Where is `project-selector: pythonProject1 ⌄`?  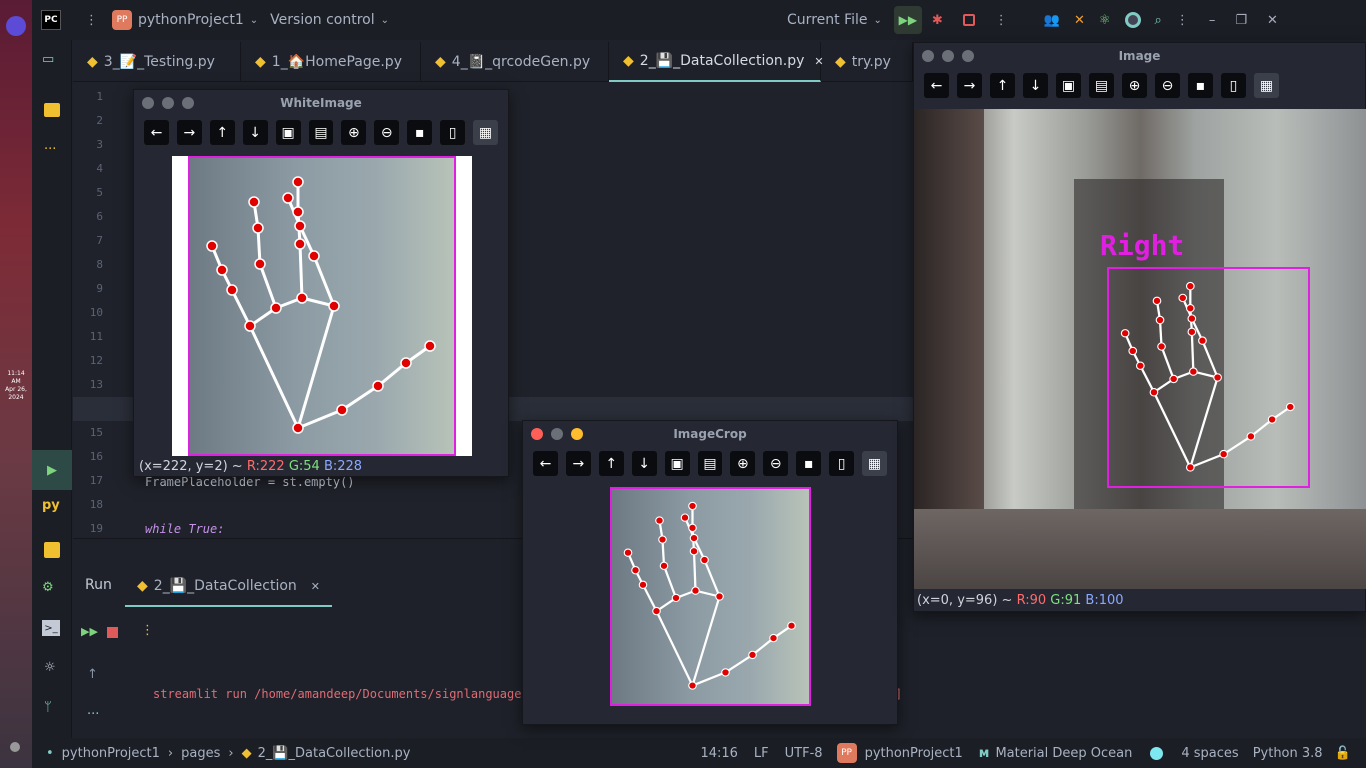 project-selector: pythonProject1 ⌄ is located at coordinates (198, 20).